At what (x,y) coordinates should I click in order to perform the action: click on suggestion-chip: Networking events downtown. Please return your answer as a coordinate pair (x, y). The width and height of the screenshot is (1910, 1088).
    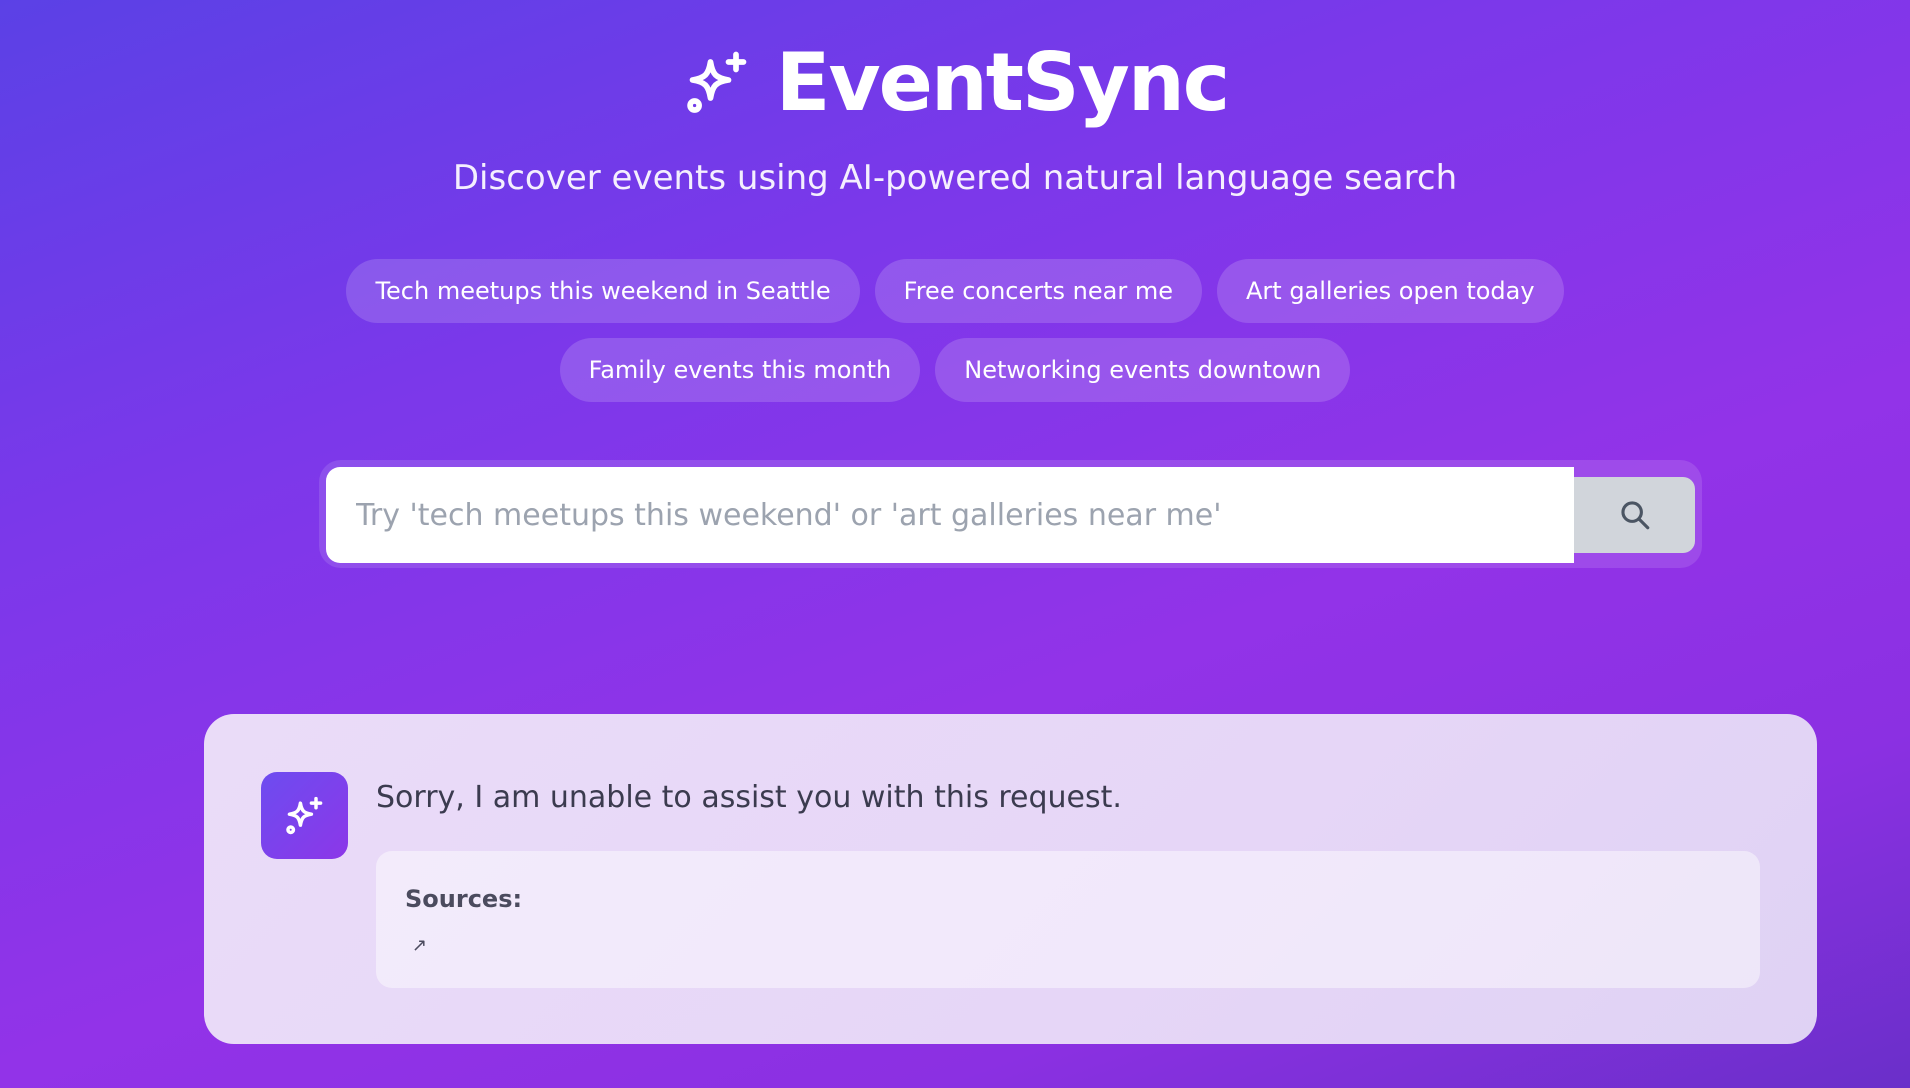
    Looking at the image, I should click on (1143, 370).